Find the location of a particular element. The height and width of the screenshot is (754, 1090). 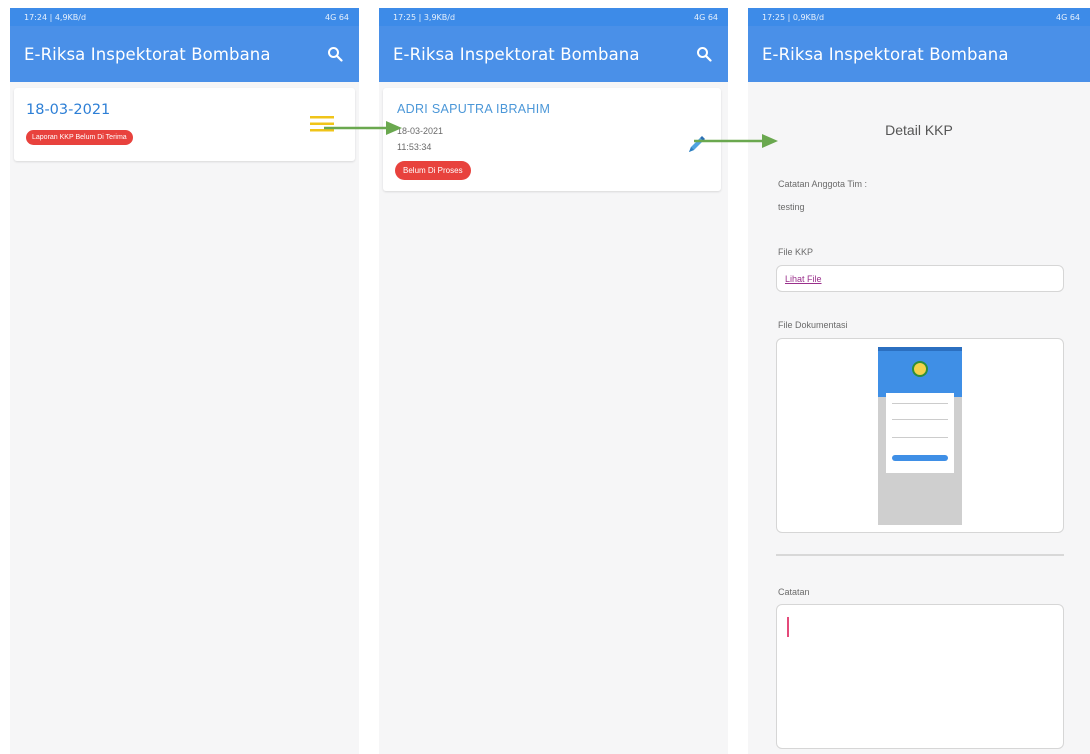

catatan-textarea is located at coordinates (920, 676).